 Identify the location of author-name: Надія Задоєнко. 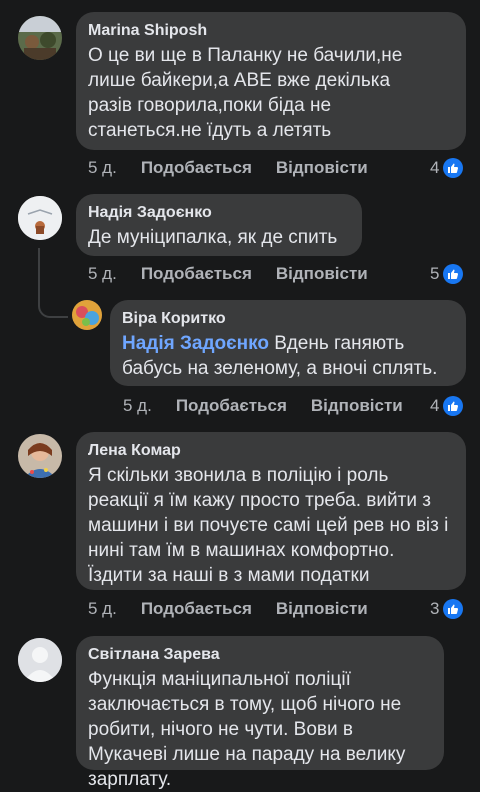
(219, 213).